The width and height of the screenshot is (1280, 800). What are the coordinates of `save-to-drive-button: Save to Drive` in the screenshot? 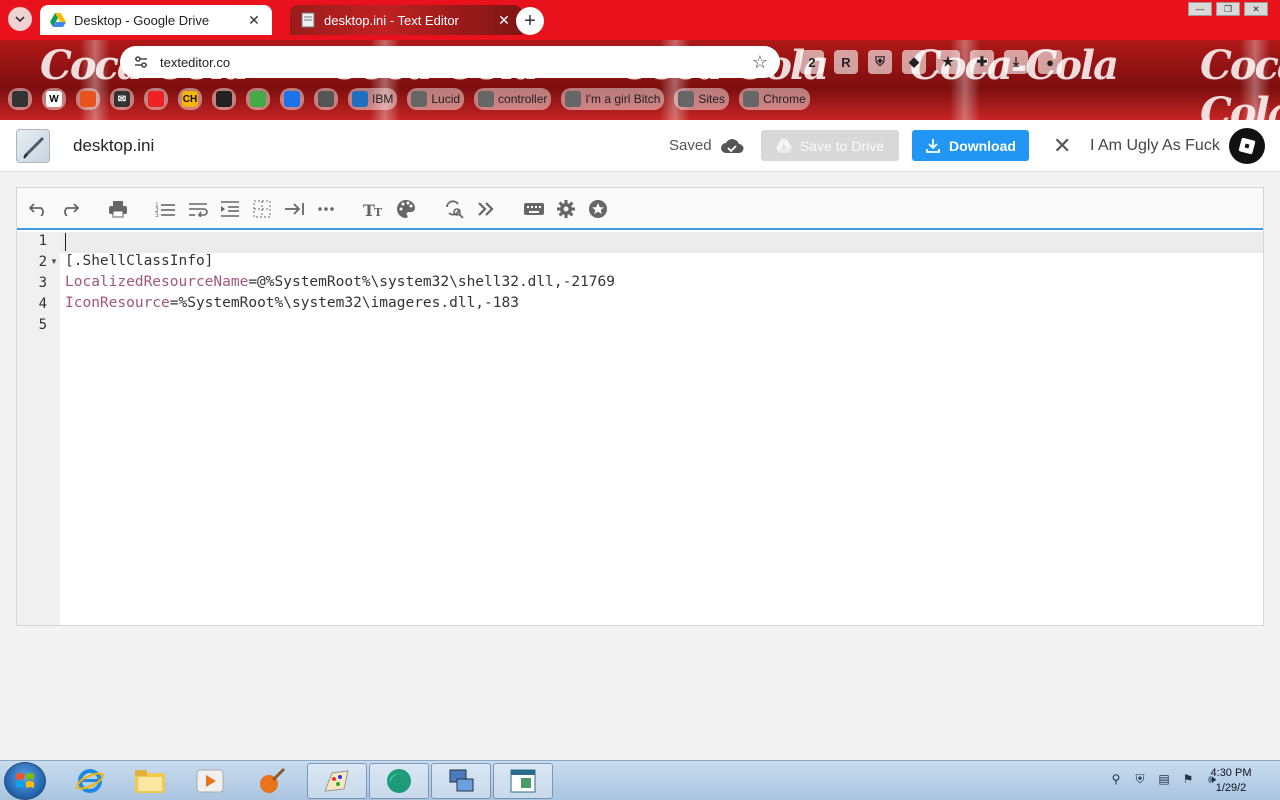 It's located at (830, 145).